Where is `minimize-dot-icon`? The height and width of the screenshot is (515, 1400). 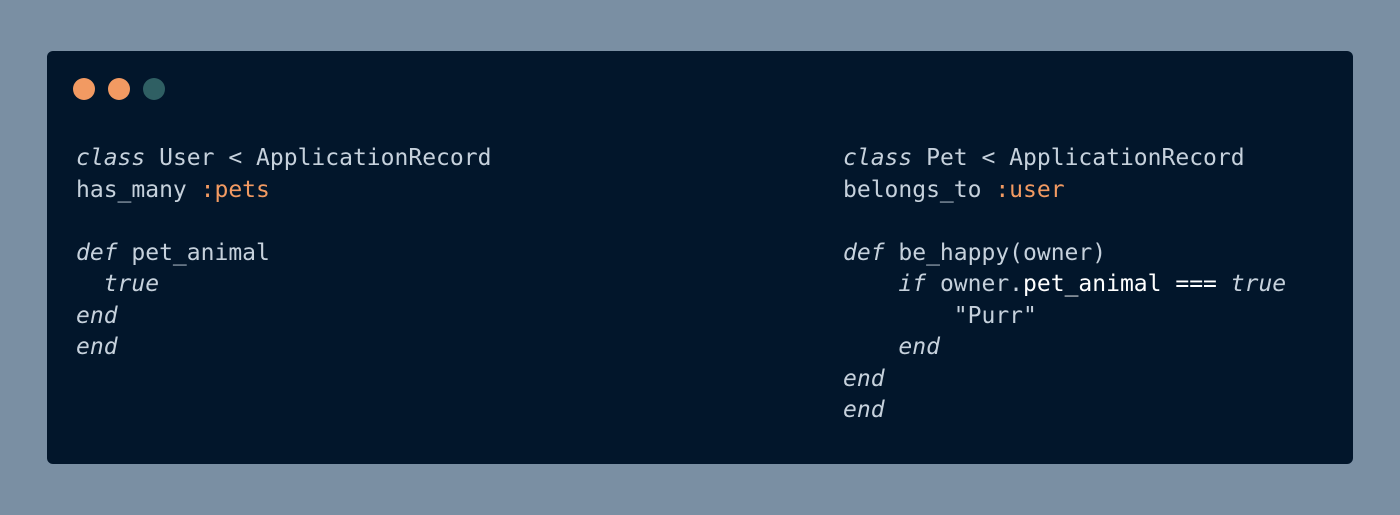 minimize-dot-icon is located at coordinates (119, 89).